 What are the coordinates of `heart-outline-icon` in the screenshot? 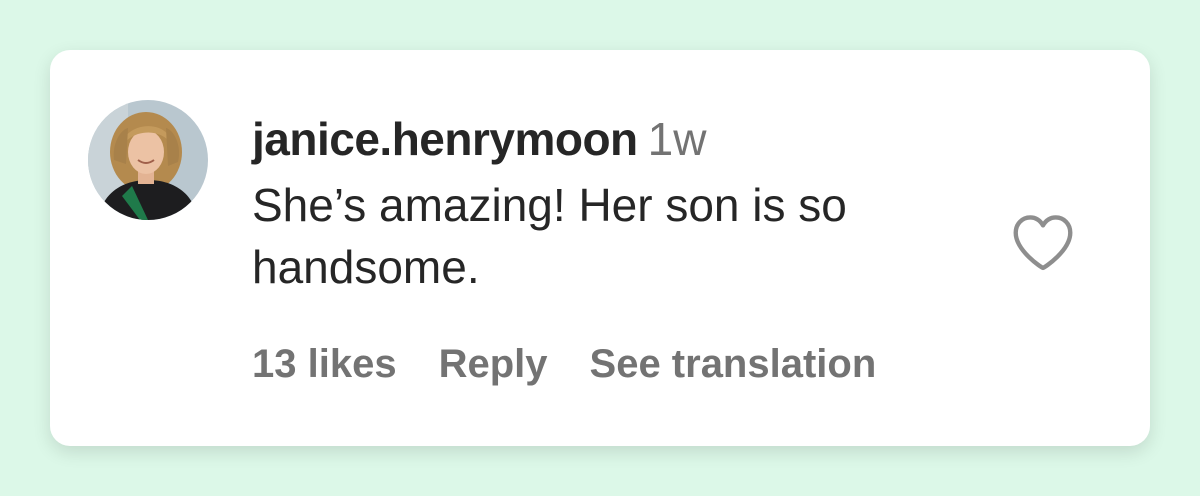 It's located at (1043, 242).